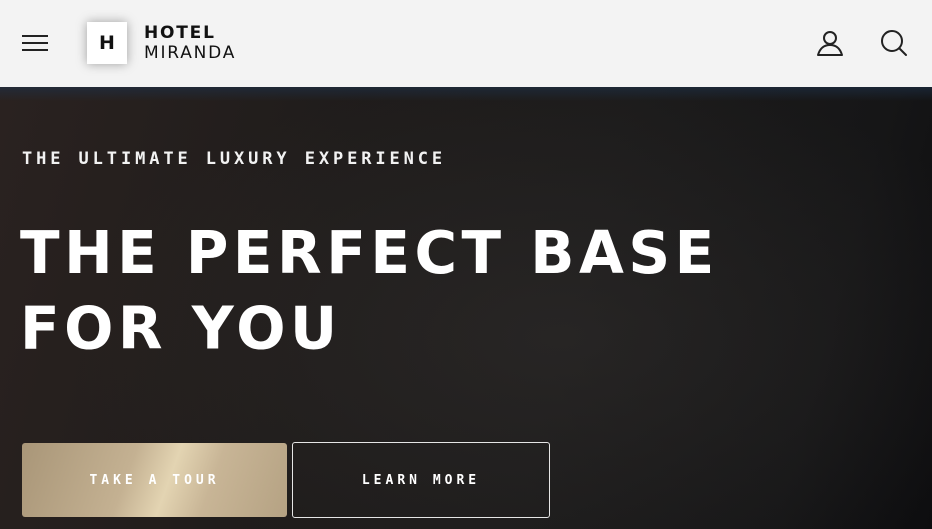 This screenshot has height=529, width=932. What do you see at coordinates (107, 43) in the screenshot?
I see `logo-mark: H` at bounding box center [107, 43].